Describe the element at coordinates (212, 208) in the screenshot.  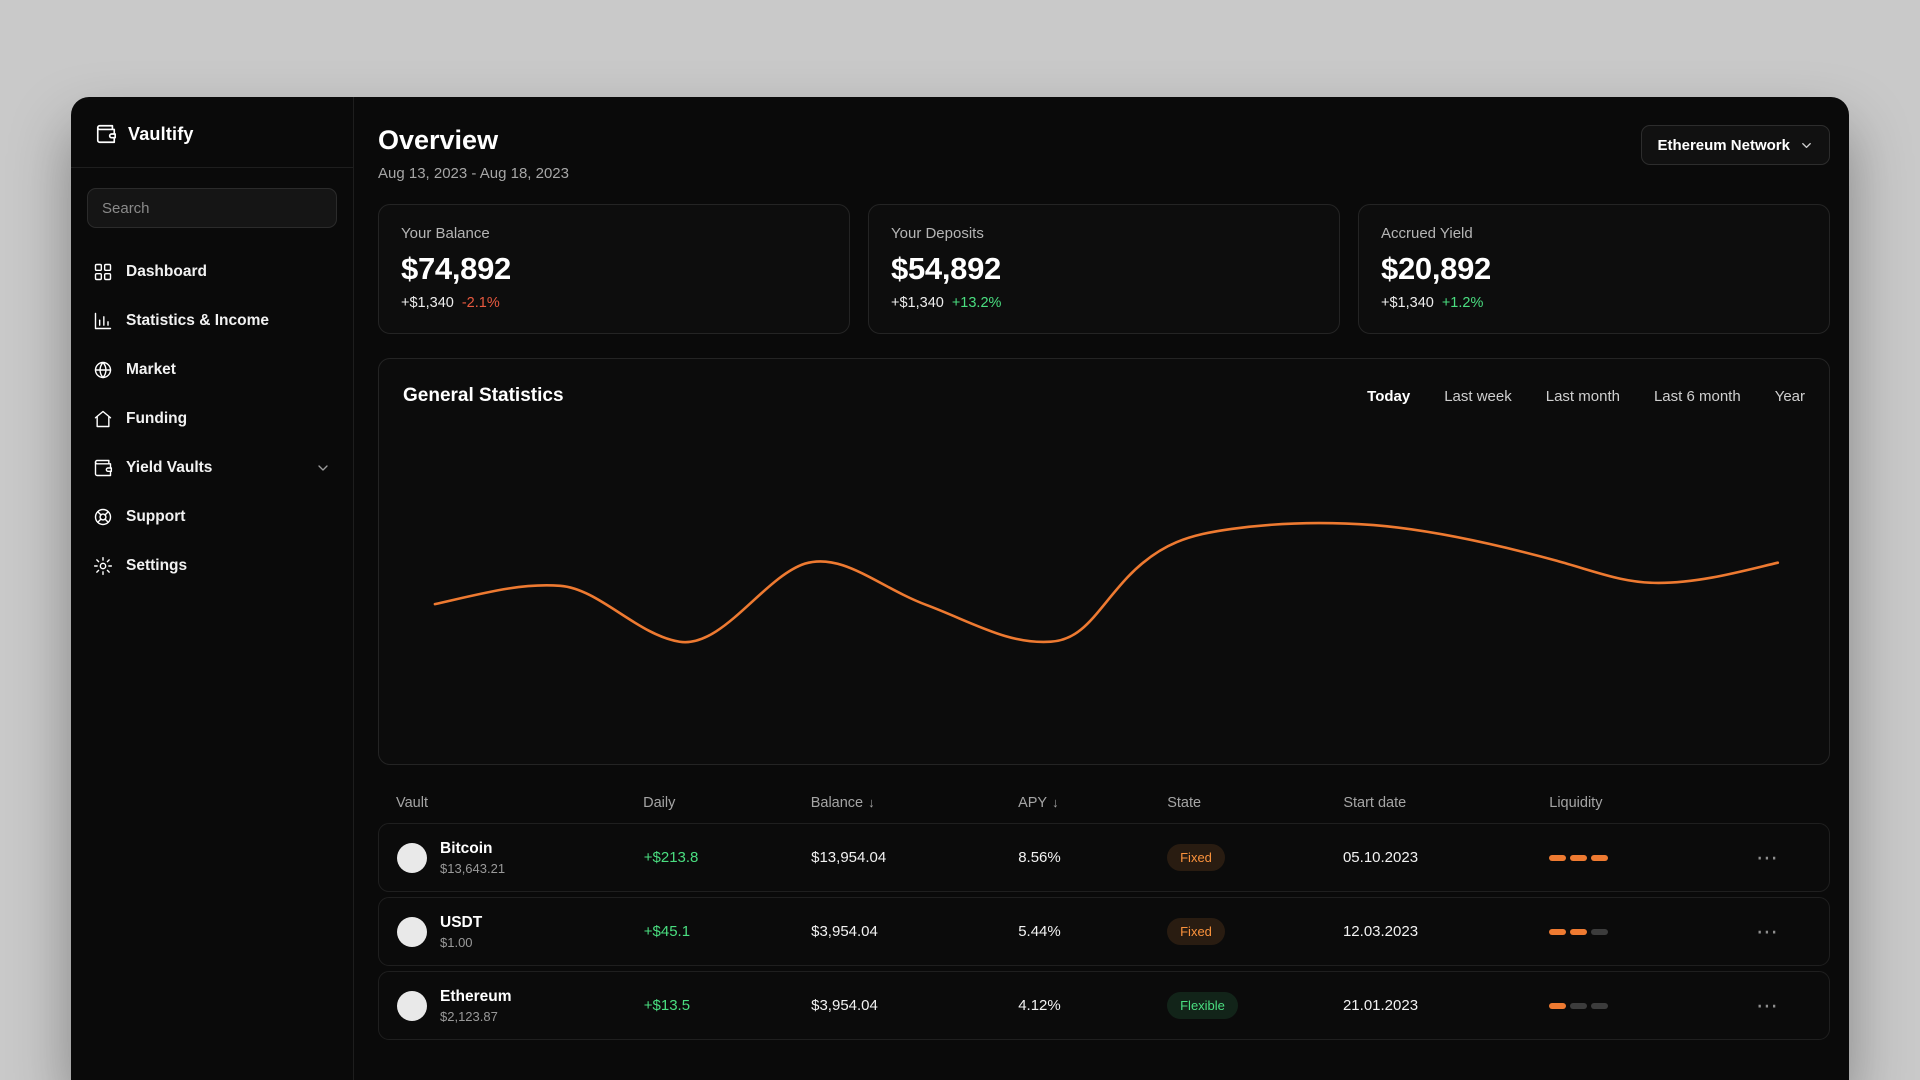
I see `search-input` at that location.